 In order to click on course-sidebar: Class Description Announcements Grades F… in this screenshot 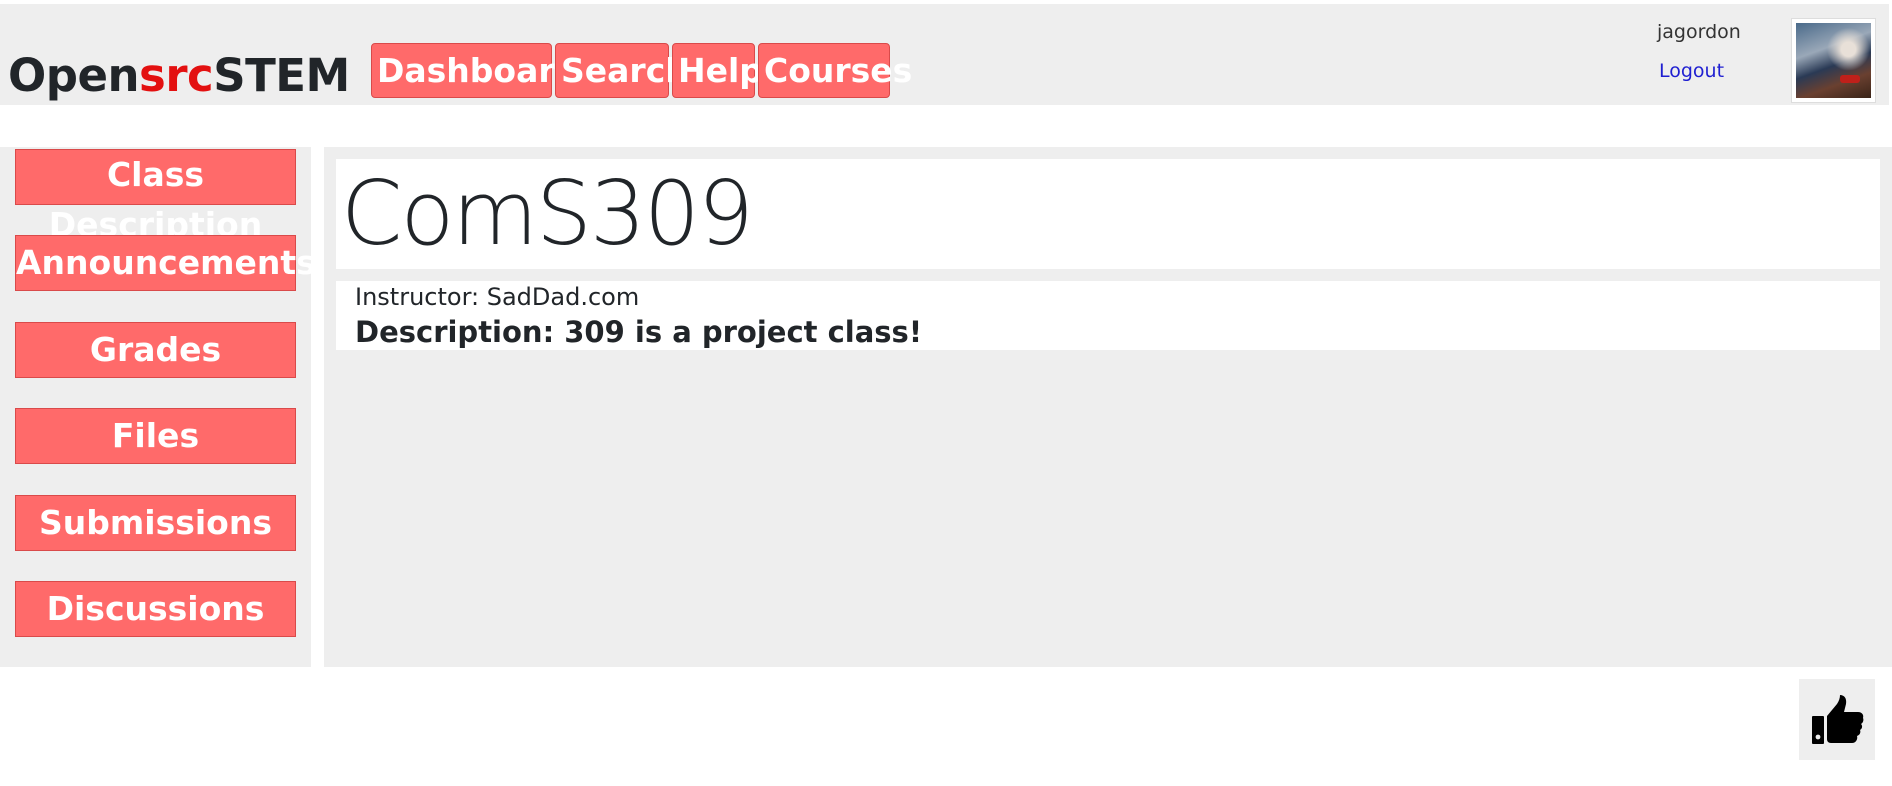, I will do `click(158, 407)`.